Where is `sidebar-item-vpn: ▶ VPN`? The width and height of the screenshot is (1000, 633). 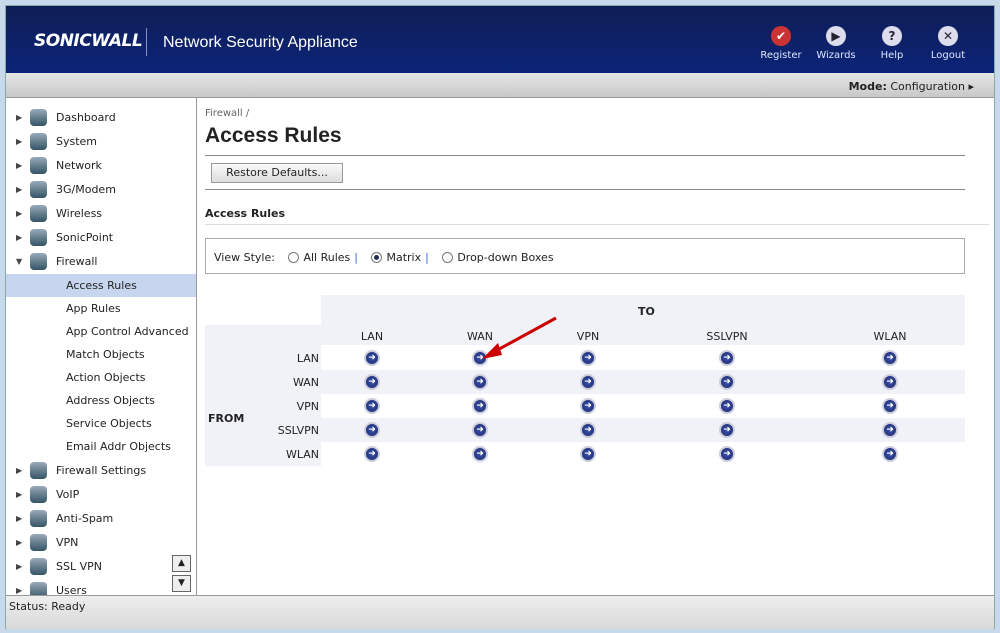 sidebar-item-vpn: ▶ VPN is located at coordinates (101, 542).